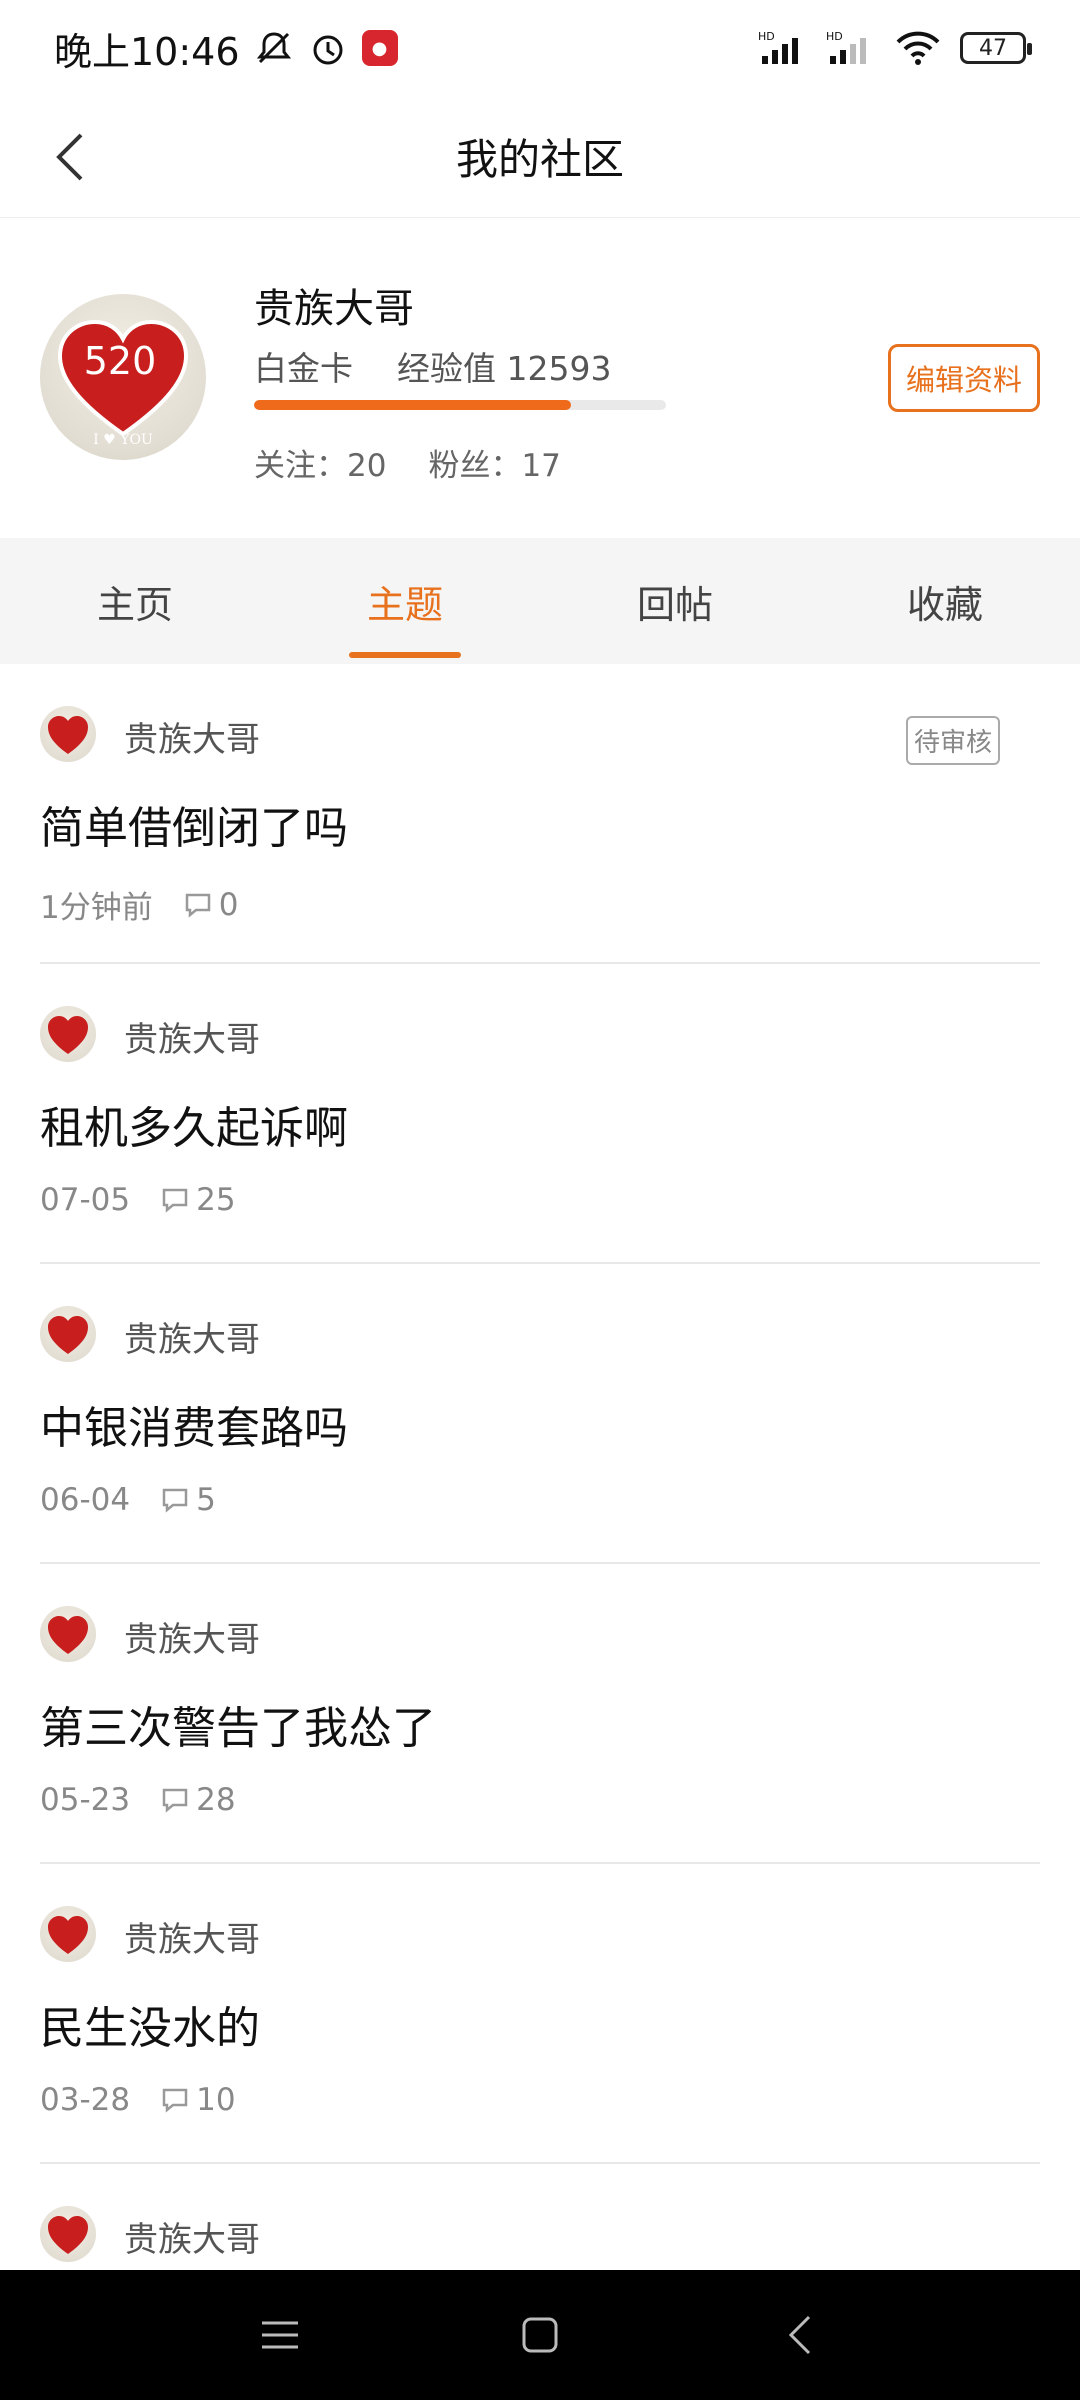 The image size is (1080, 2400). Describe the element at coordinates (540, 1414) in the screenshot. I see `post-item: 贵族大哥 中银消费套路吗 06-04 5` at that location.